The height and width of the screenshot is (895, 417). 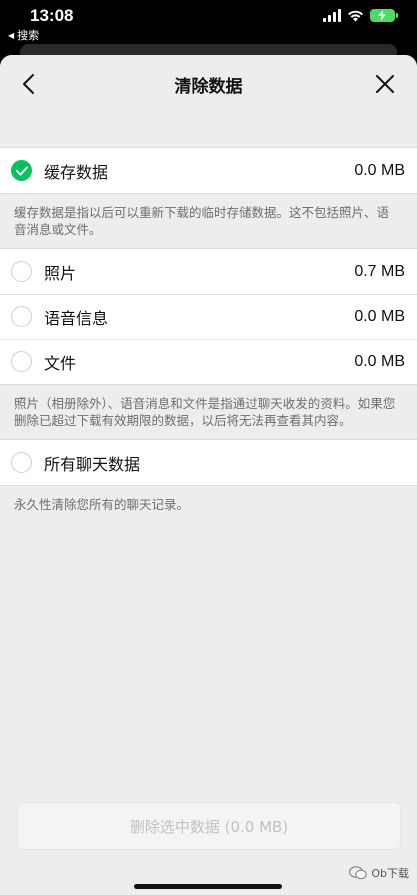 What do you see at coordinates (379, 316) in the screenshot?
I see `voice-size: 0.0 MB` at bounding box center [379, 316].